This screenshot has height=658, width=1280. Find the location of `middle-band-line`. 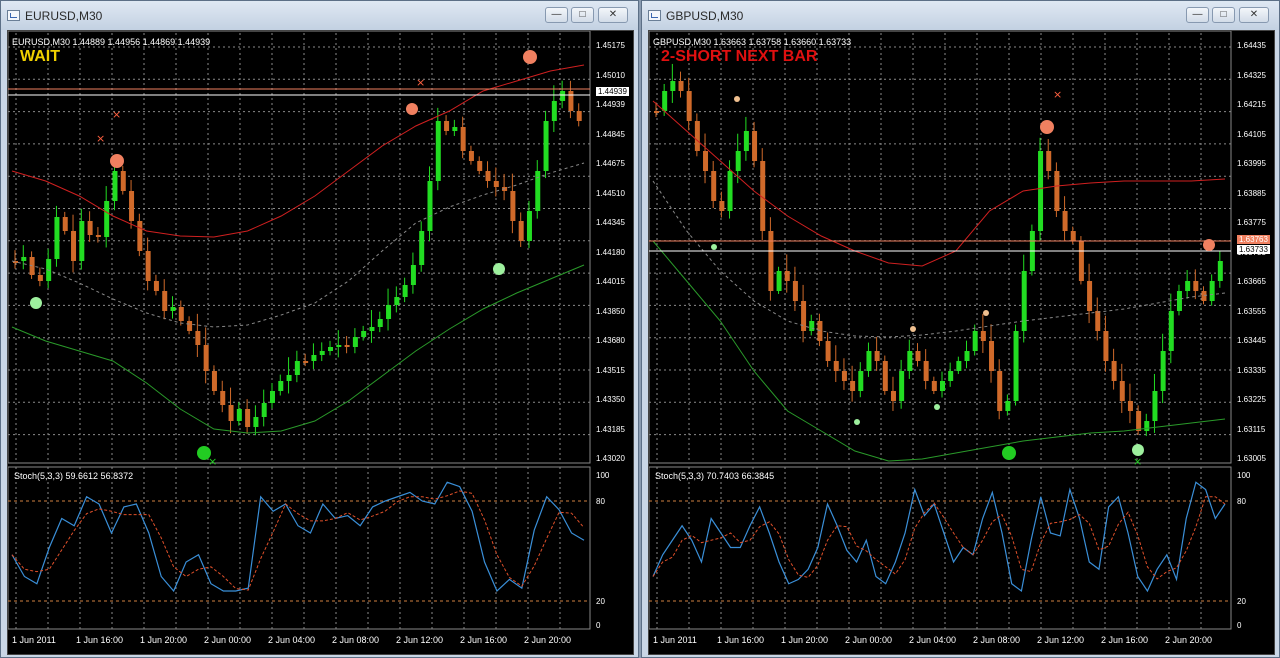

middle-band-line is located at coordinates (298, 245).